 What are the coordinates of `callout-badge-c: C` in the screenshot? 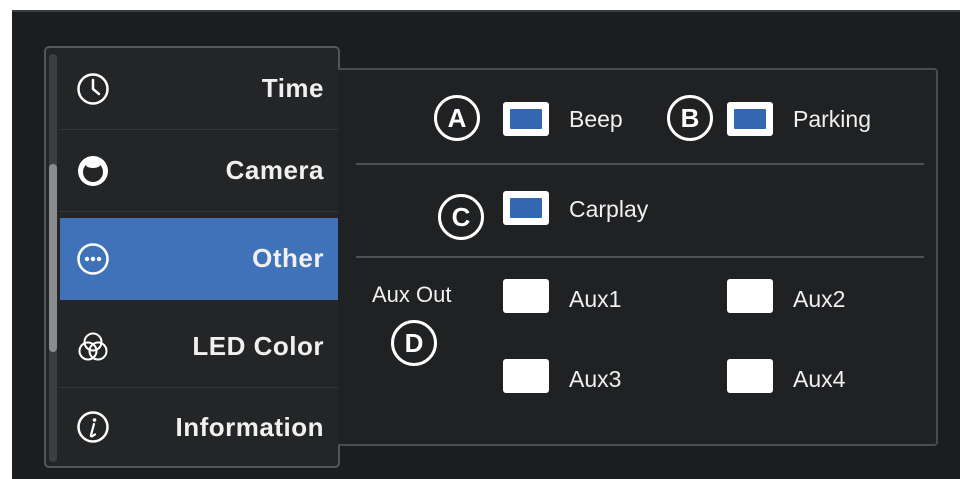 It's located at (461, 217).